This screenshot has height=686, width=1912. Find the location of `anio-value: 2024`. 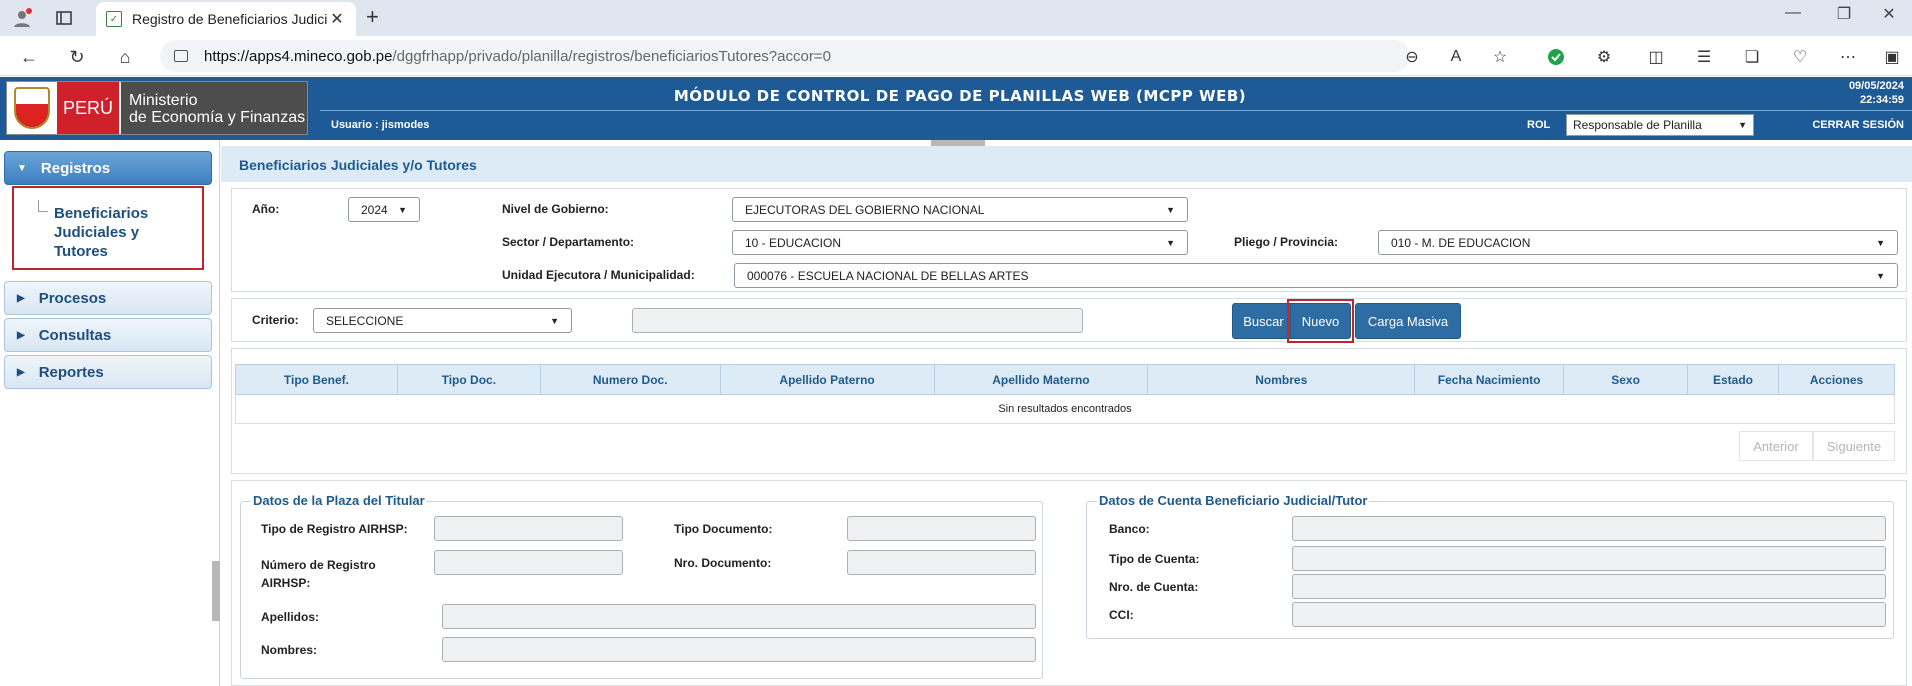

anio-value: 2024 is located at coordinates (374, 209).